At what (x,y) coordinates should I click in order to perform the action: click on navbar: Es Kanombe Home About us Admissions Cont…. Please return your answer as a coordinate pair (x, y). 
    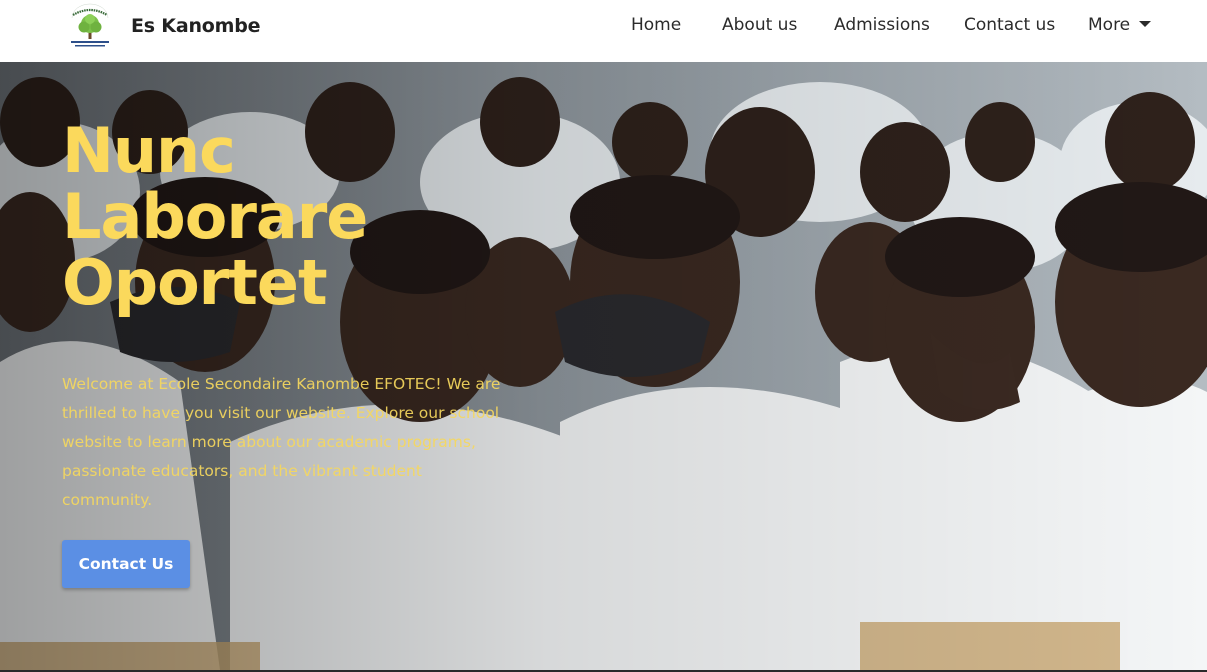
    Looking at the image, I should click on (603, 31).